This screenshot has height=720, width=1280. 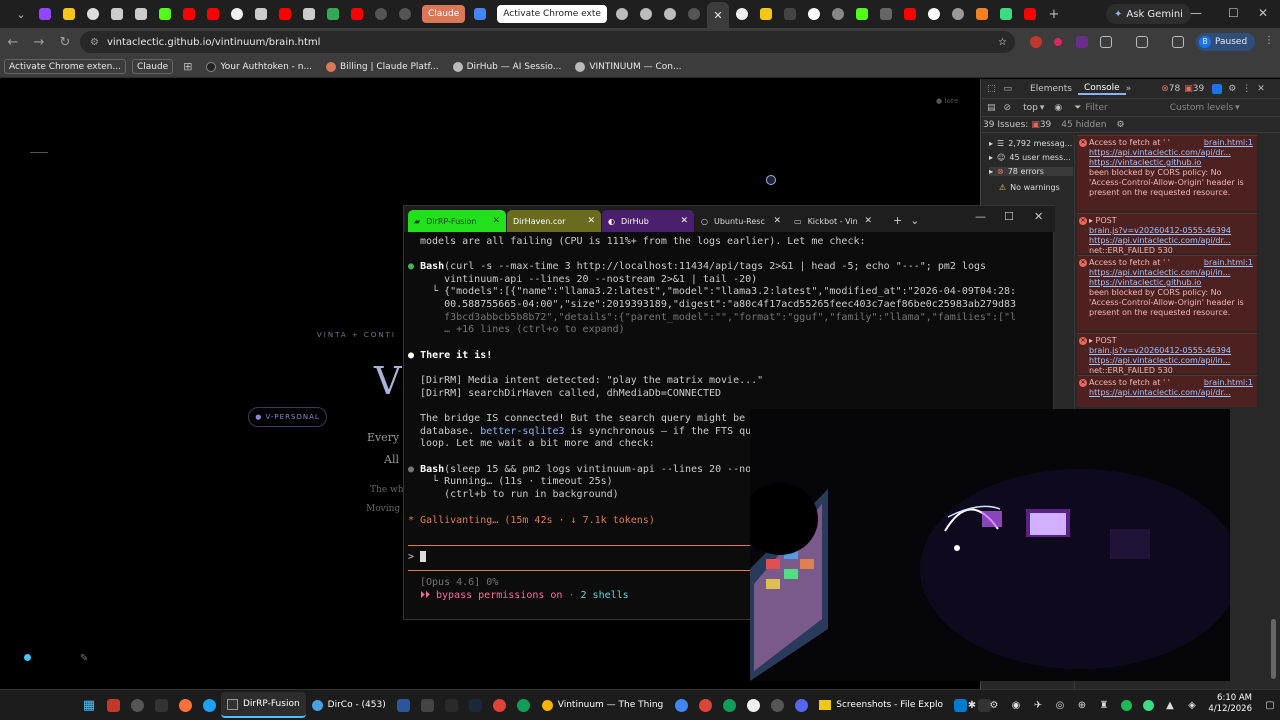 What do you see at coordinates (1261, 89) in the screenshot?
I see `close-devtools-icon: ✕` at bounding box center [1261, 89].